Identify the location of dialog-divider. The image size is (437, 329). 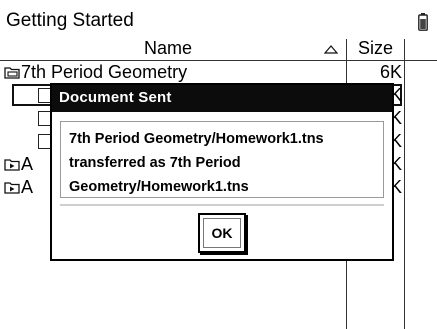
(222, 205).